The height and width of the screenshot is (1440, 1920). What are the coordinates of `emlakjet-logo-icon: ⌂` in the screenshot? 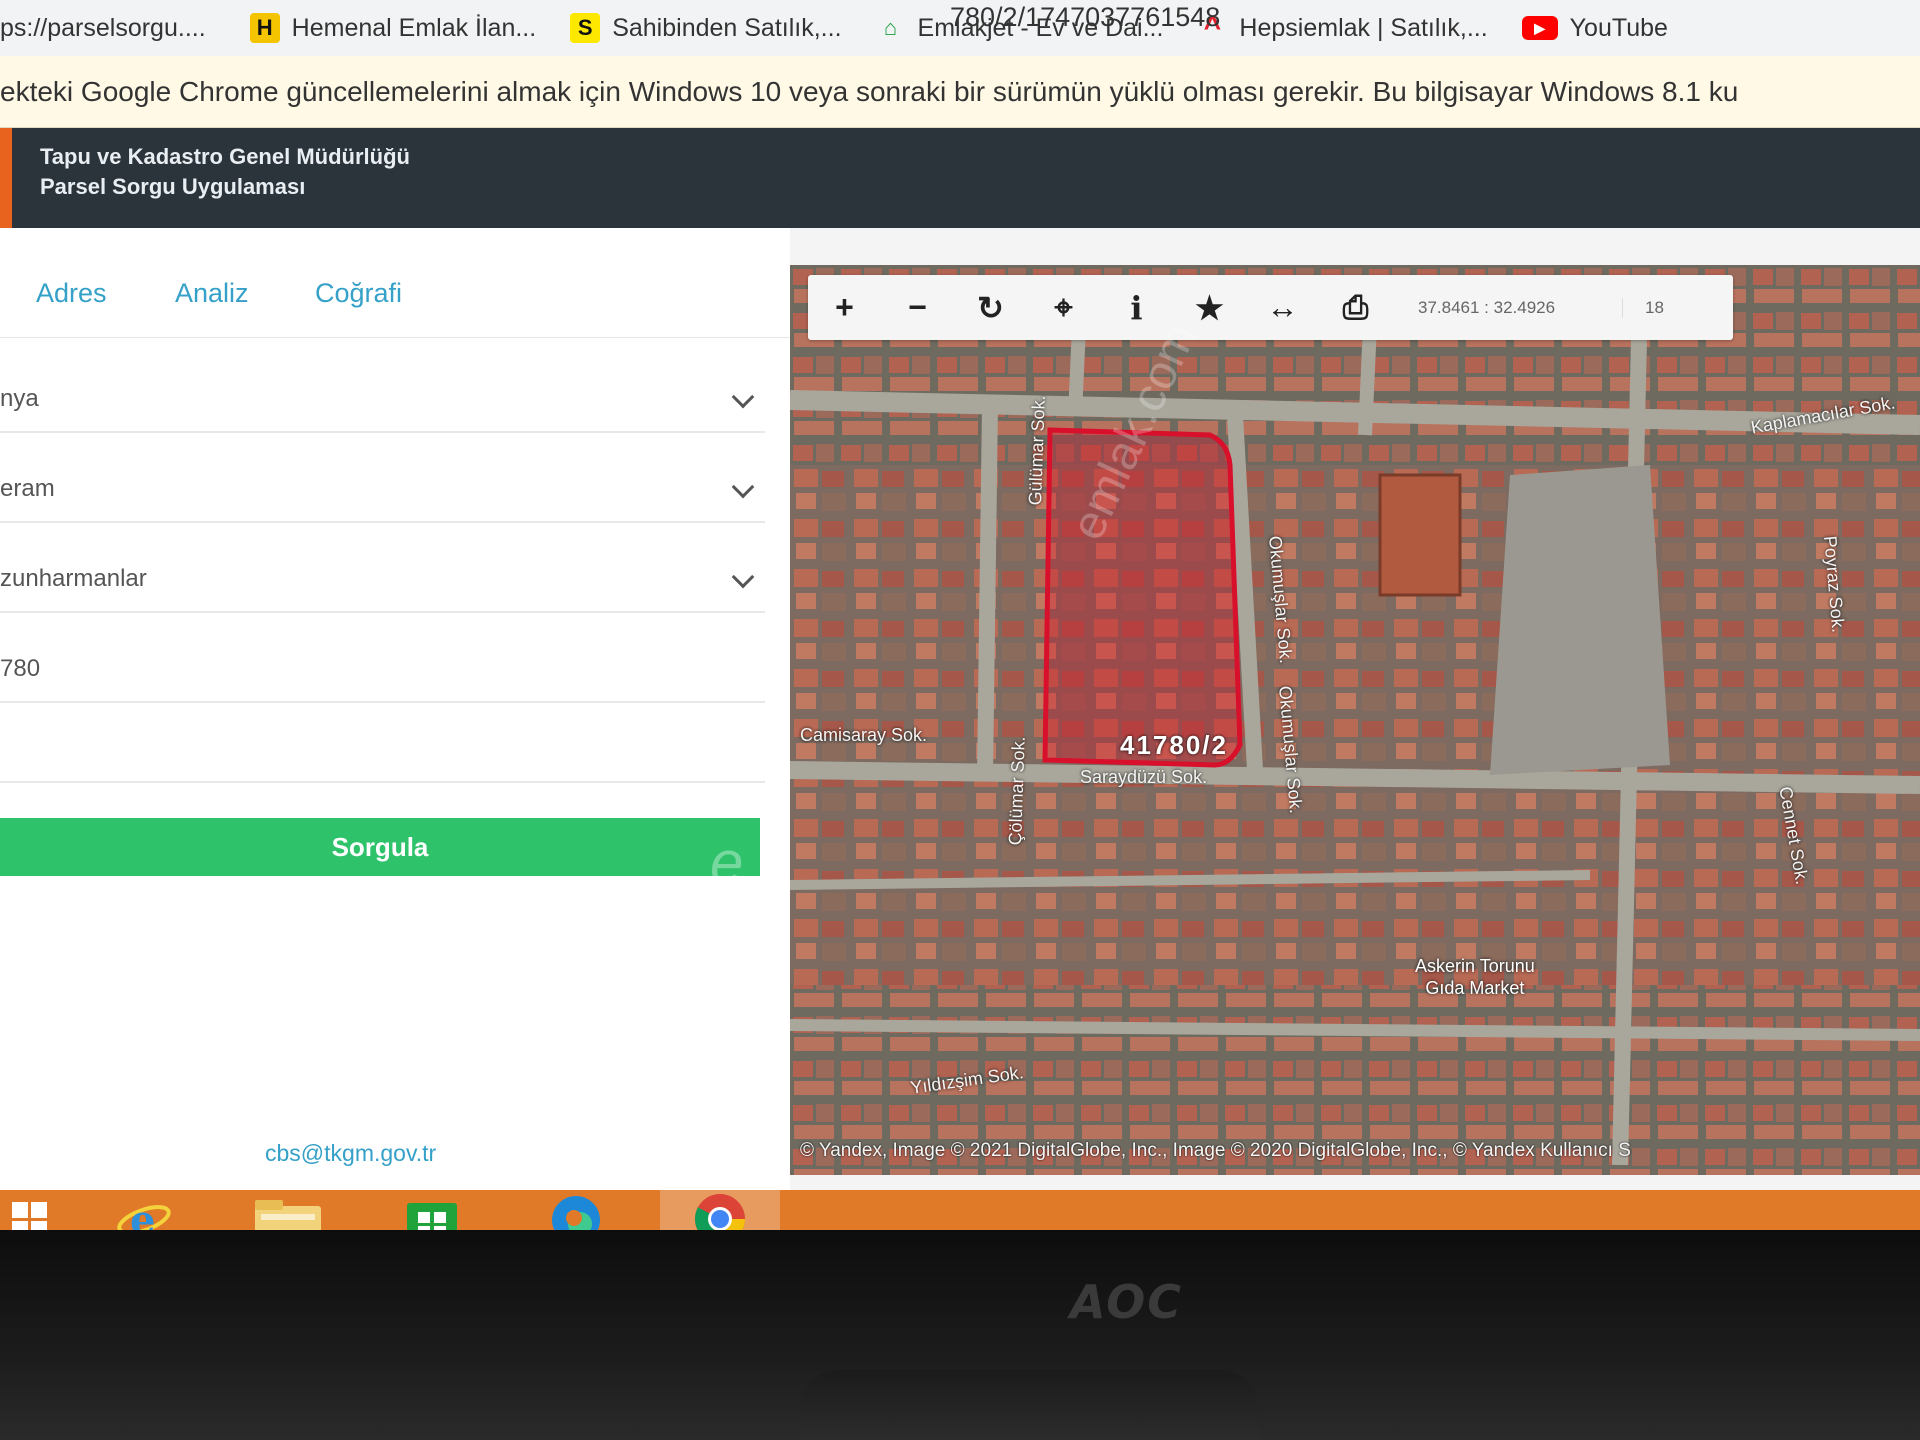 It's located at (890, 27).